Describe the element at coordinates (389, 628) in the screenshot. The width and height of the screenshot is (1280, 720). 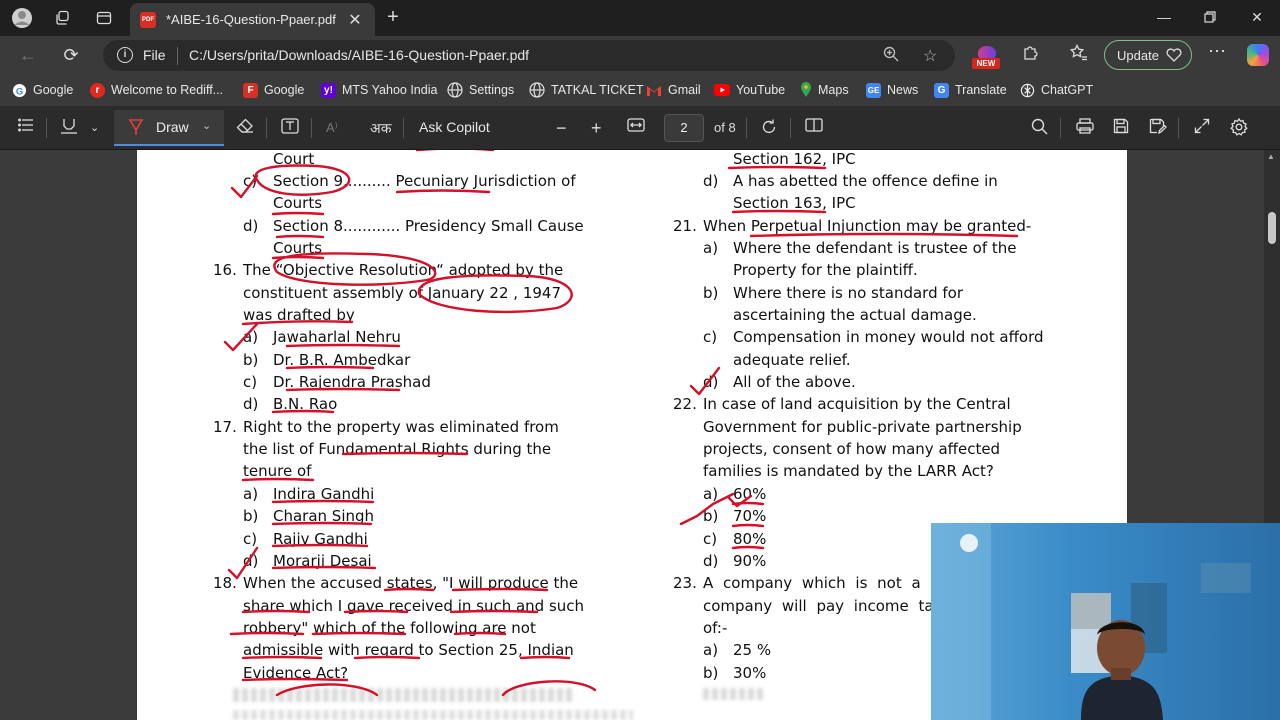
I see `left-line: robbery" which of the following are not` at that location.